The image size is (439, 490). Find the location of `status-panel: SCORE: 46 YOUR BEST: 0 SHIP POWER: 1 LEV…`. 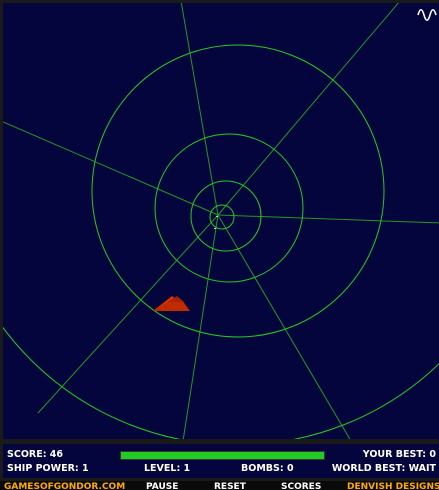

status-panel: SCORE: 46 YOUR BEST: 0 SHIP POWER: 1 LEV… is located at coordinates (221, 461).